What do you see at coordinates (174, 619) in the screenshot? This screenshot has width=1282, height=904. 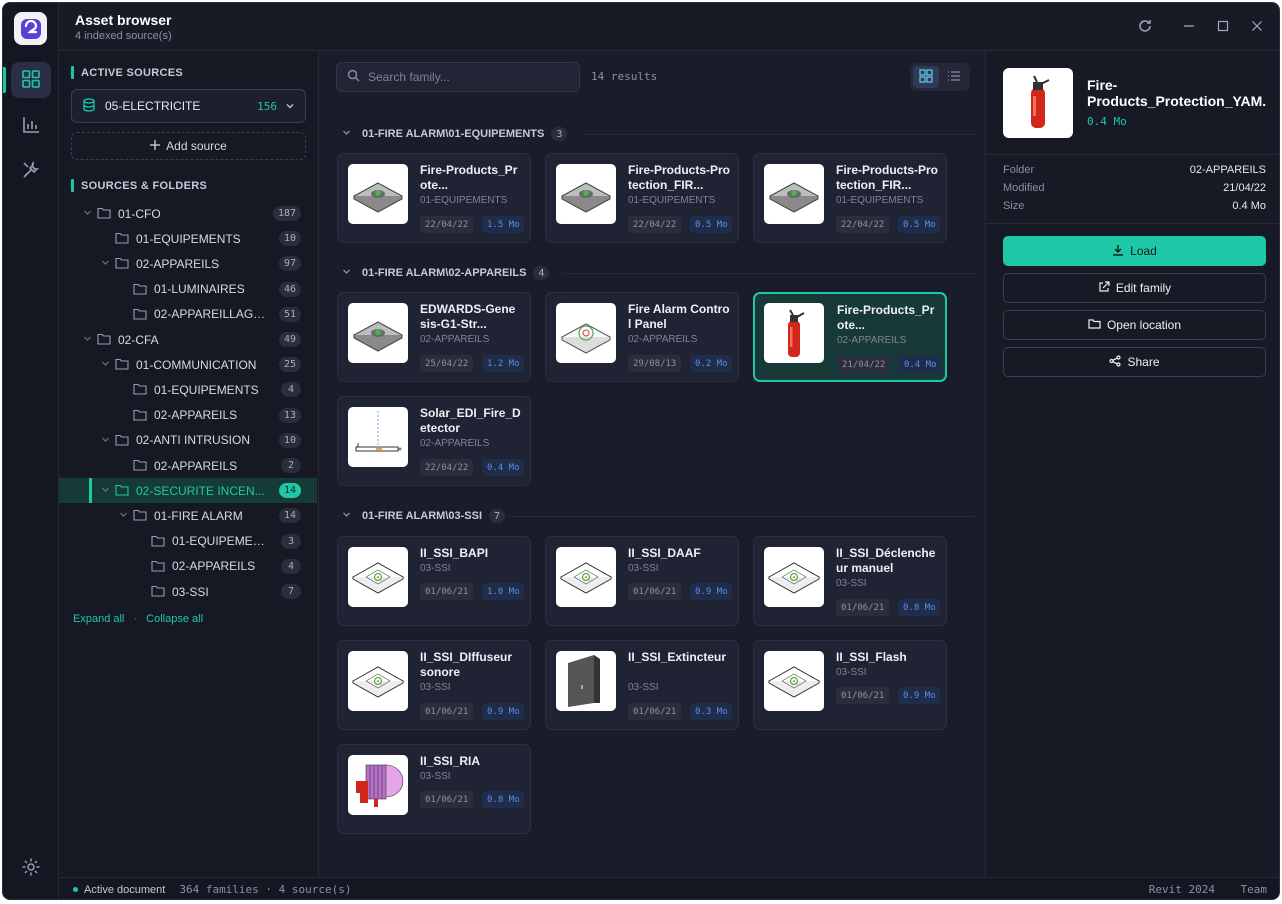 I see `collapse-all-link: Collapse all` at bounding box center [174, 619].